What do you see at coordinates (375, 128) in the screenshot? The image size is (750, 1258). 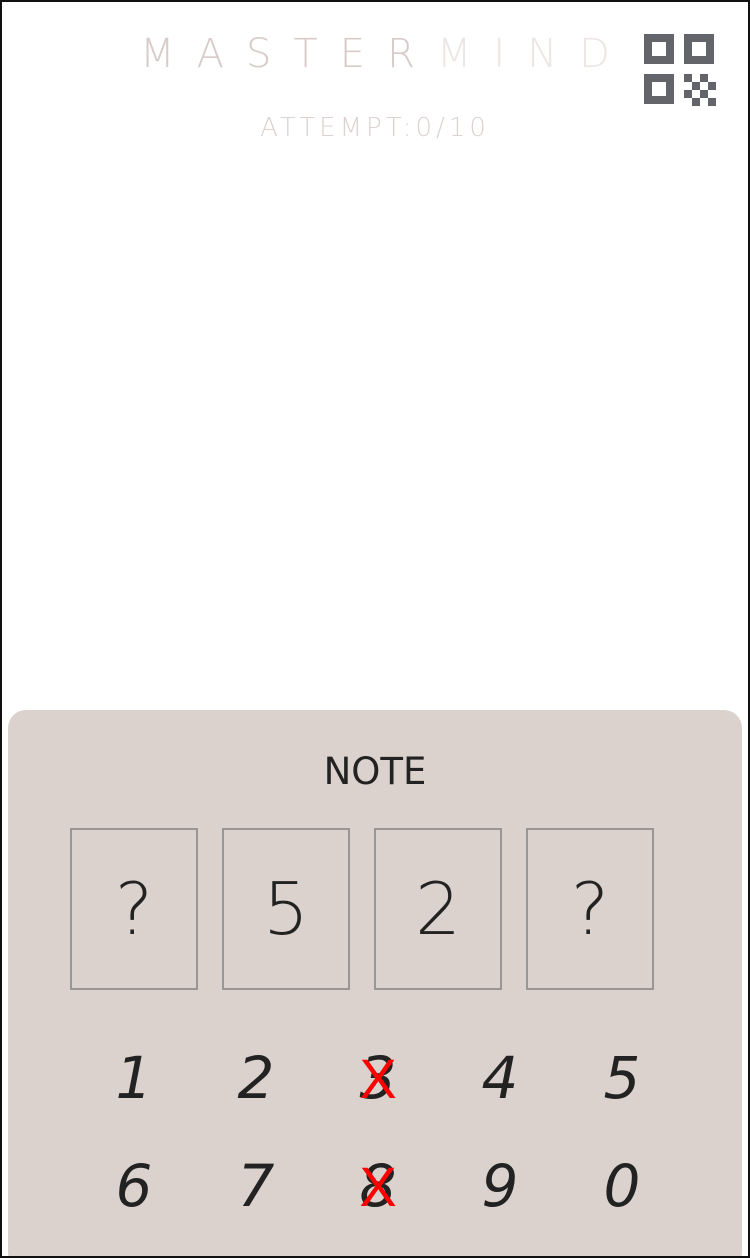 I see `attempt-counter: ATTEMPT:0/10` at bounding box center [375, 128].